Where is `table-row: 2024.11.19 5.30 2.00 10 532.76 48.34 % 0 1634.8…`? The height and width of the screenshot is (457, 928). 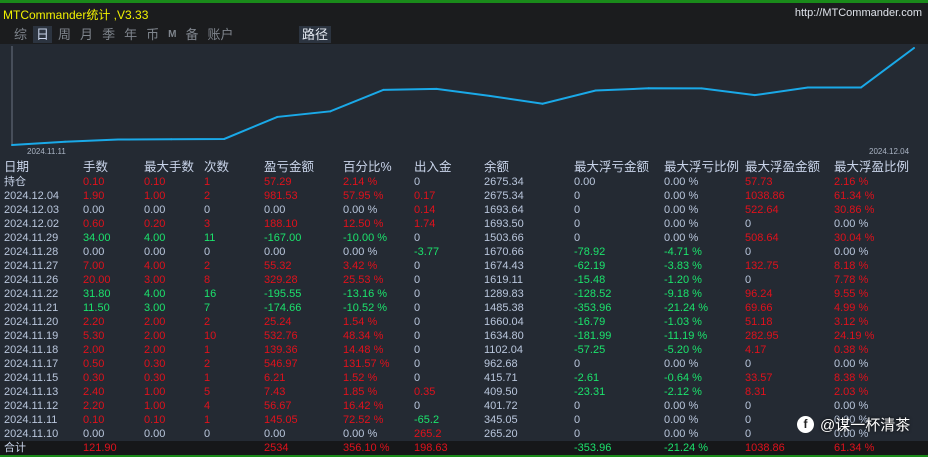
table-row: 2024.11.19 5.30 2.00 10 532.76 48.34 % 0 1634.8… is located at coordinates (464, 336).